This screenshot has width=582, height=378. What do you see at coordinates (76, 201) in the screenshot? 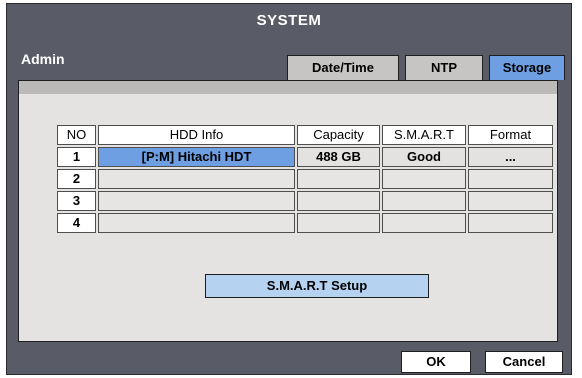
I see `row-number: 3` at bounding box center [76, 201].